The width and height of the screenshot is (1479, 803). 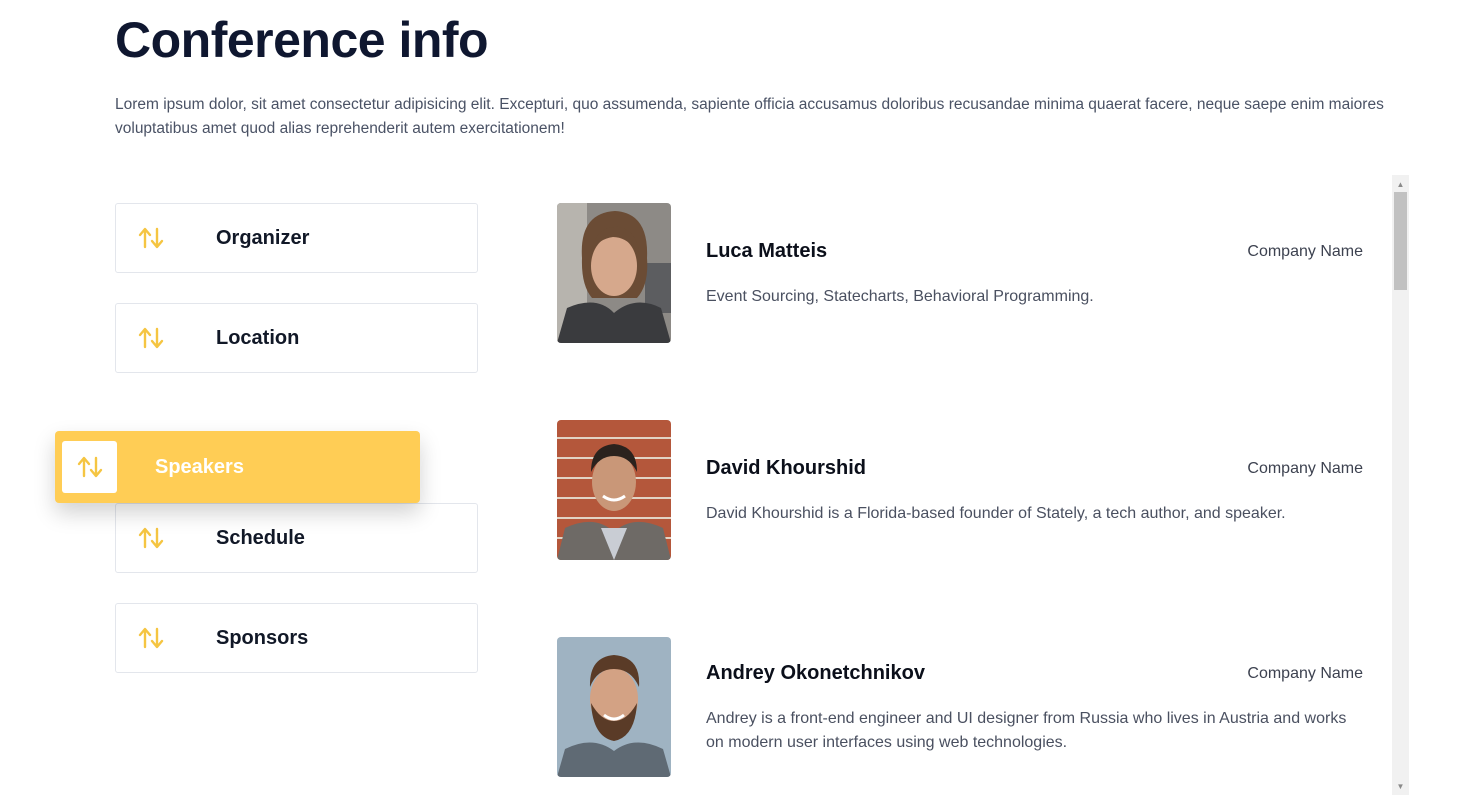 I want to click on sortable-item-label: Sponsors, so click(x=262, y=637).